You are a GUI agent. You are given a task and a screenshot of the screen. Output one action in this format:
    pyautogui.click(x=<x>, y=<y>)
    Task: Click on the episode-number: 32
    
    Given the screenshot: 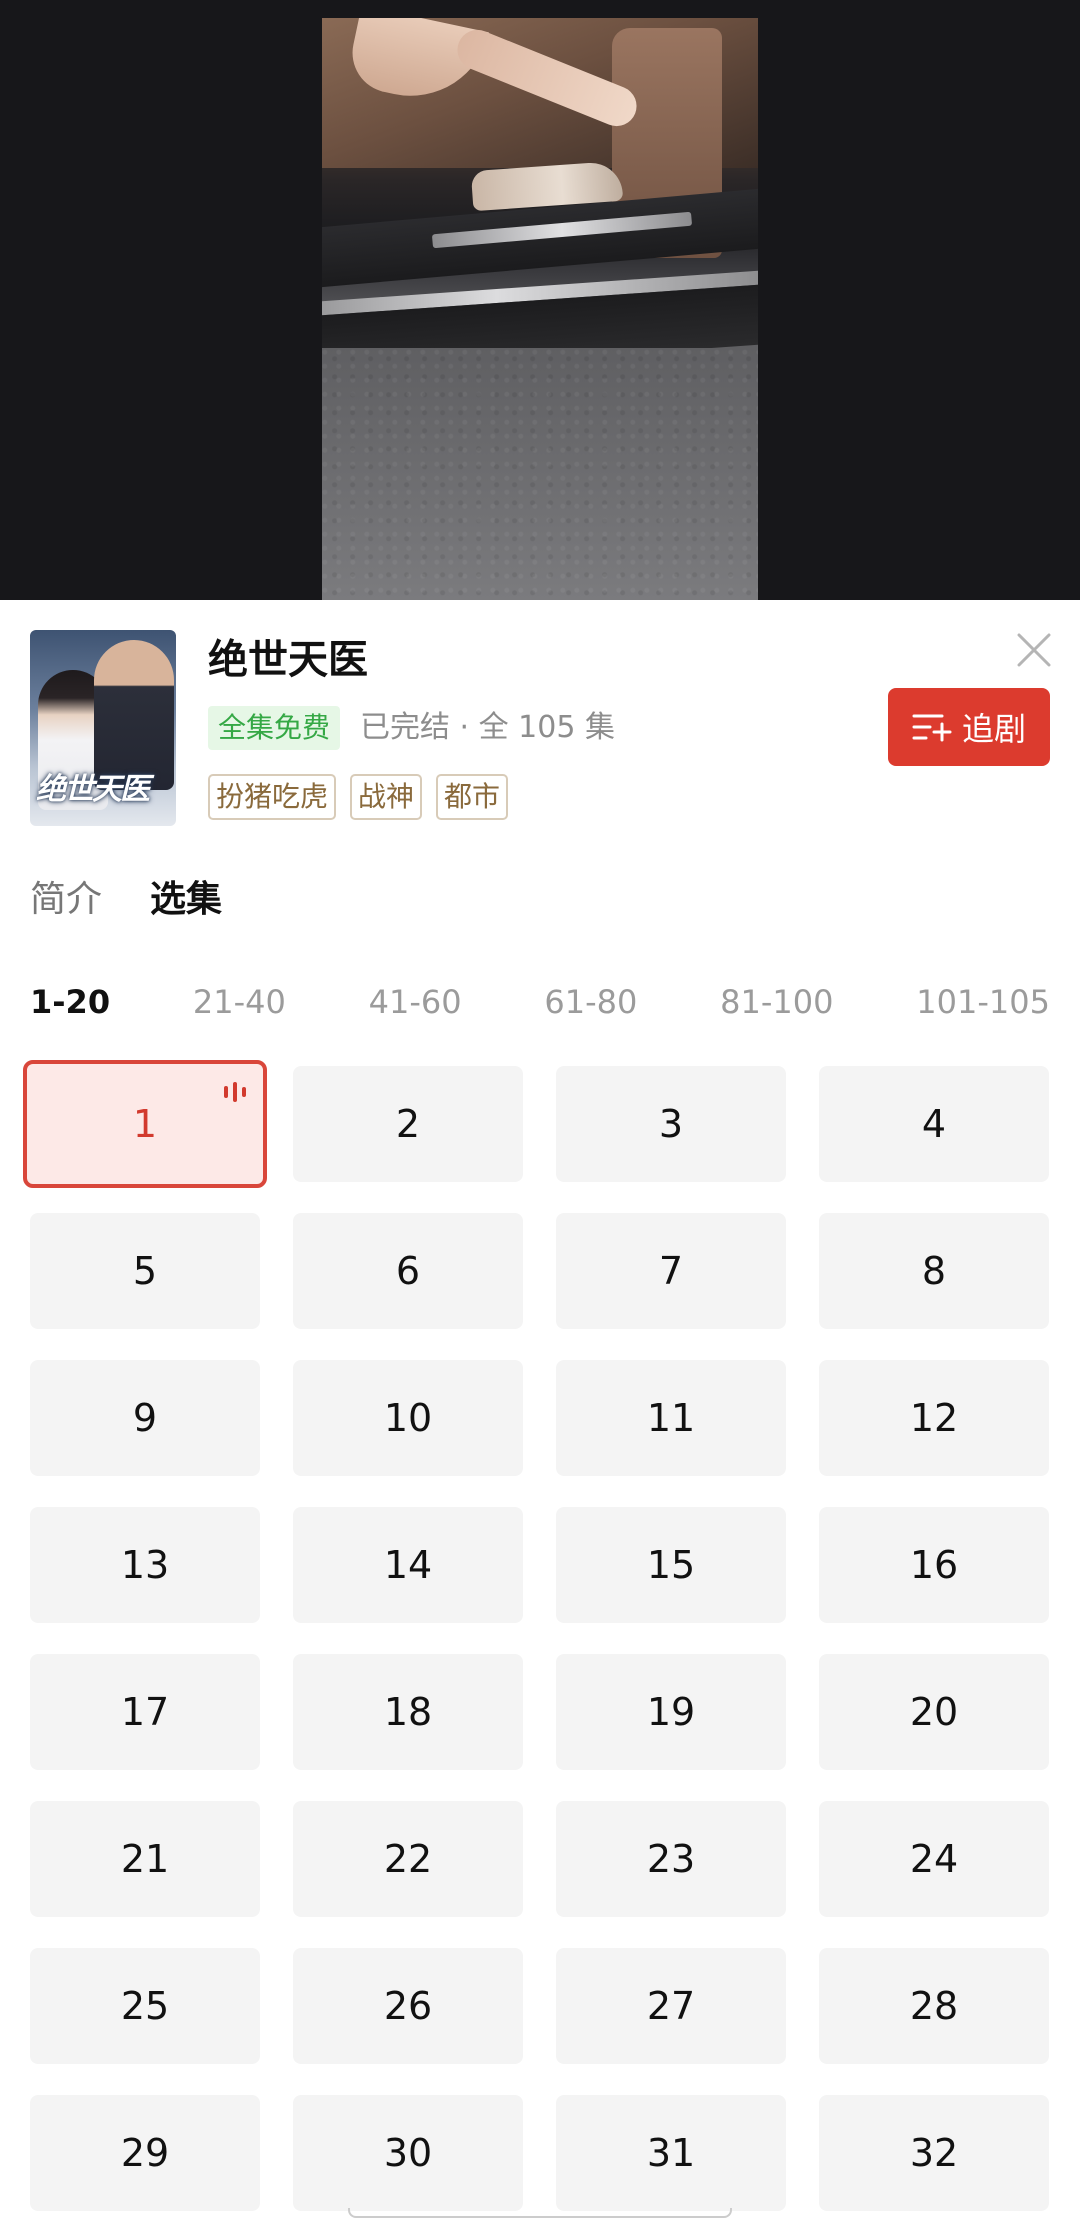 What is the action you would take?
    pyautogui.click(x=934, y=2153)
    